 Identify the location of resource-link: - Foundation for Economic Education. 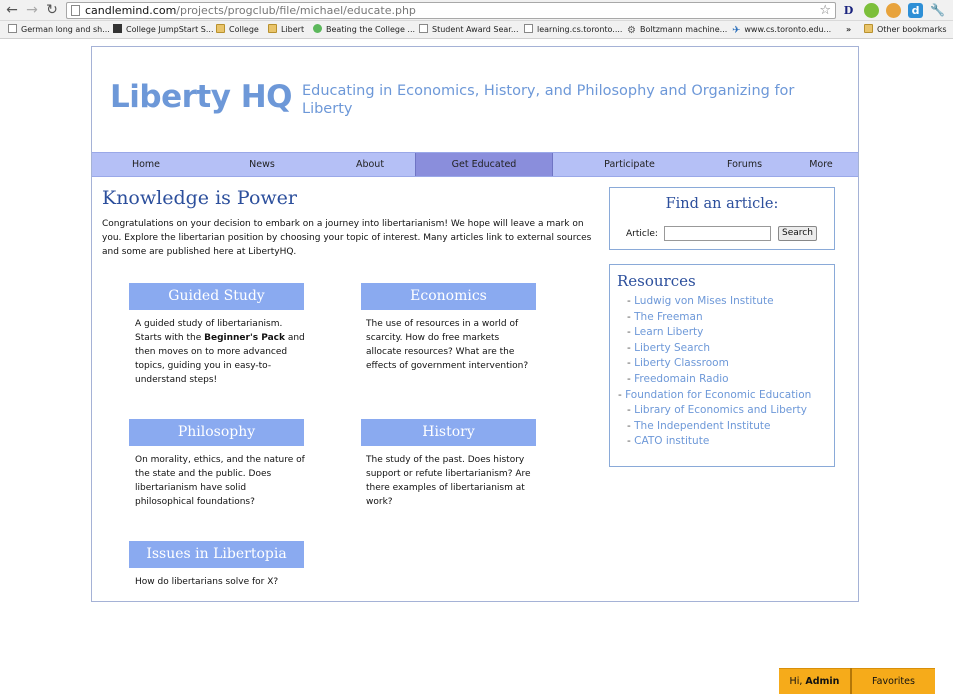
(725, 395).